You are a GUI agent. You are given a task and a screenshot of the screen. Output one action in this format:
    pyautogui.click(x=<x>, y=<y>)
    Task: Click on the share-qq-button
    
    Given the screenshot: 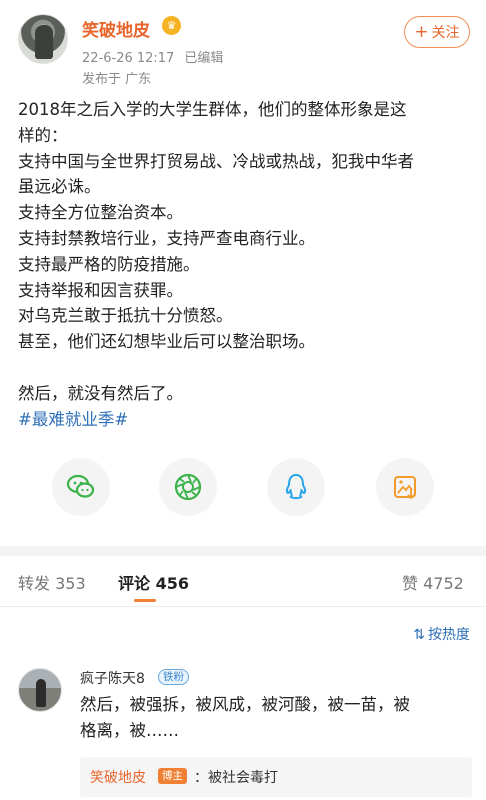 What is the action you would take?
    pyautogui.click(x=296, y=487)
    